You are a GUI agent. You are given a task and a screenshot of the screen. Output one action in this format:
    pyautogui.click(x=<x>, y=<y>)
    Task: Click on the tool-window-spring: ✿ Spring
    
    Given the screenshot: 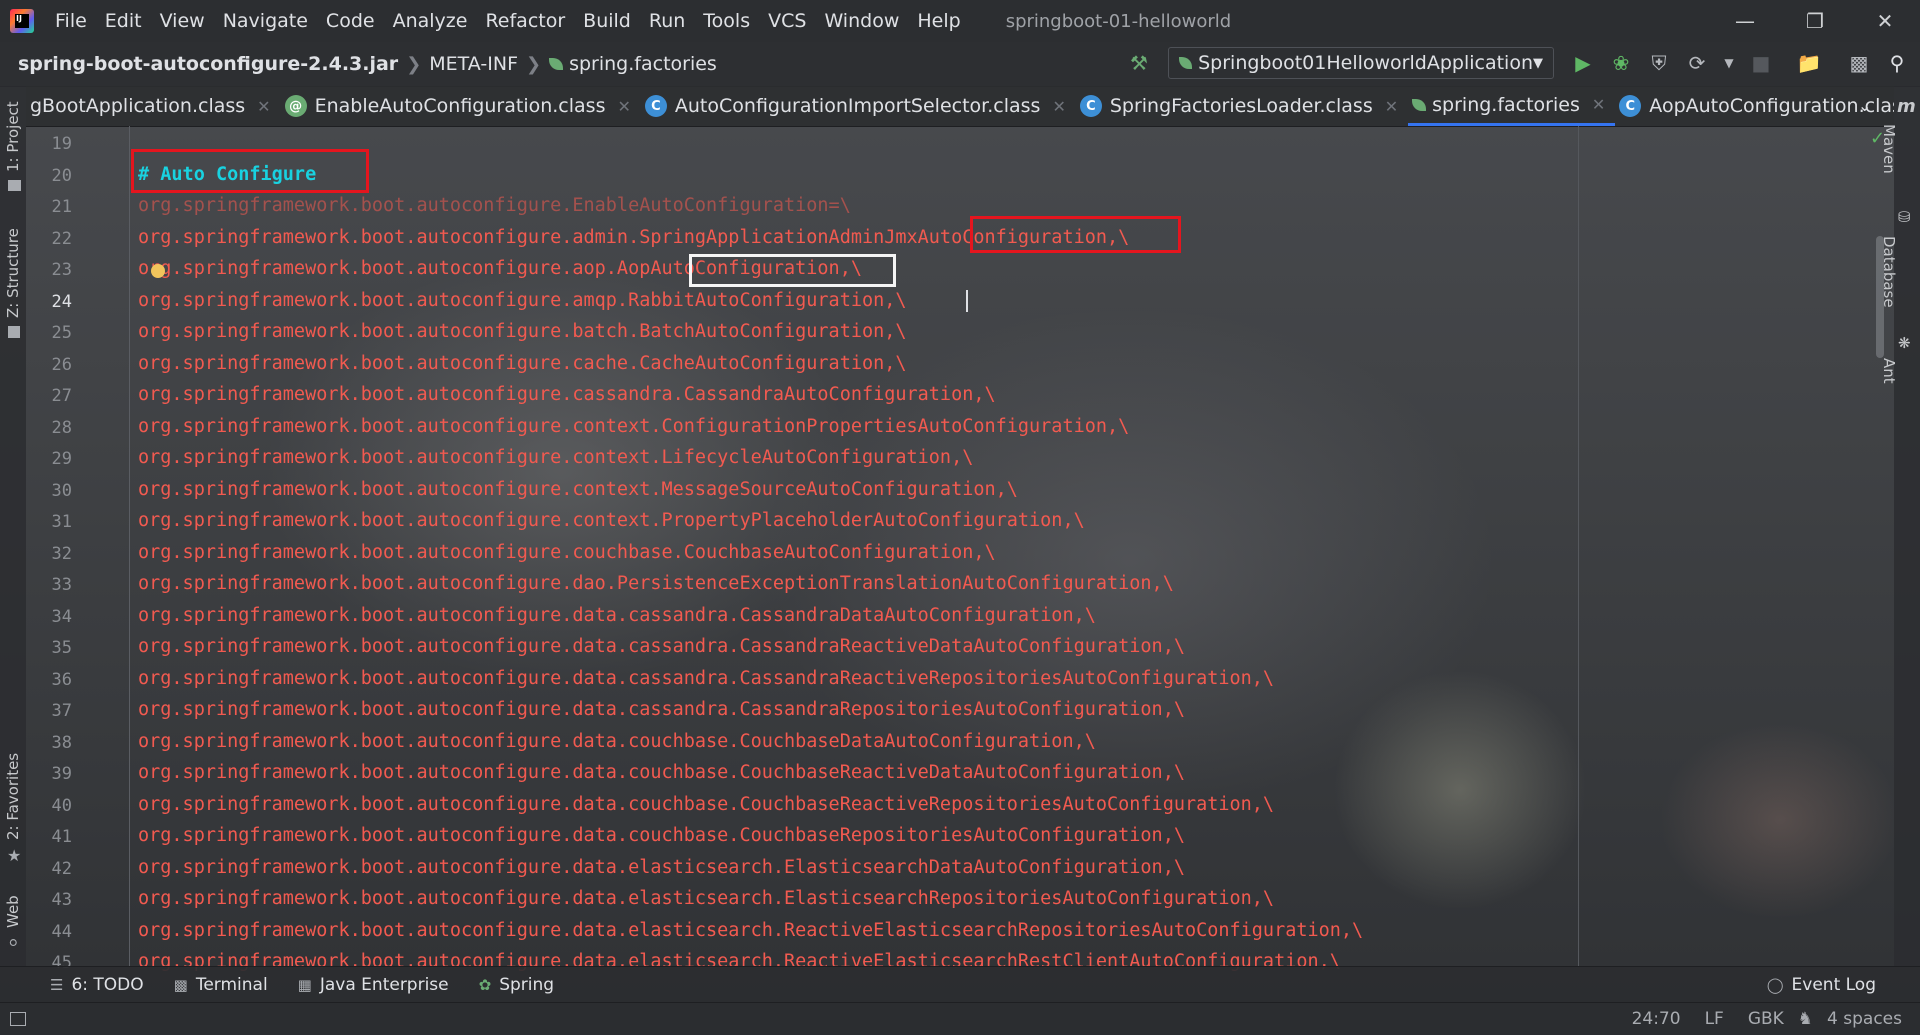 What is the action you would take?
    pyautogui.click(x=516, y=985)
    